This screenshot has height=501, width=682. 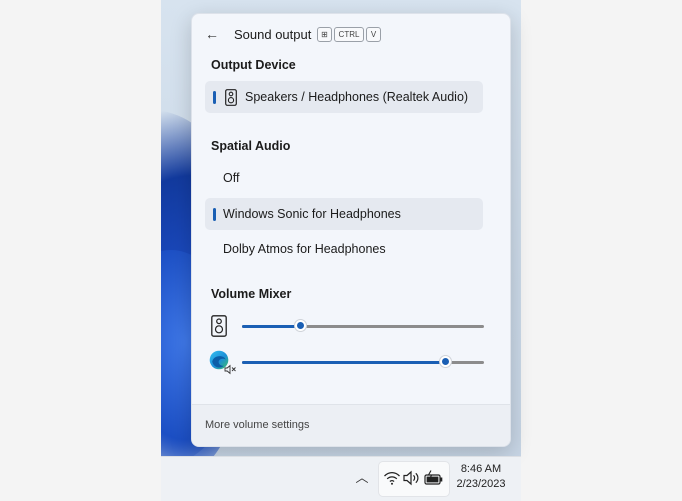 What do you see at coordinates (312, 214) in the screenshot?
I see `spatial-option-label: Windows Sonic for Headphones` at bounding box center [312, 214].